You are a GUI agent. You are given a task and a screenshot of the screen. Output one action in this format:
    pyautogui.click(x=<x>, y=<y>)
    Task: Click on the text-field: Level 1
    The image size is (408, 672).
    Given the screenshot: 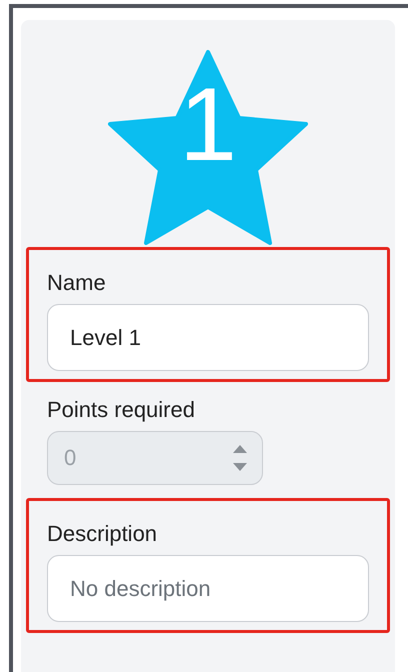 What is the action you would take?
    pyautogui.click(x=208, y=337)
    